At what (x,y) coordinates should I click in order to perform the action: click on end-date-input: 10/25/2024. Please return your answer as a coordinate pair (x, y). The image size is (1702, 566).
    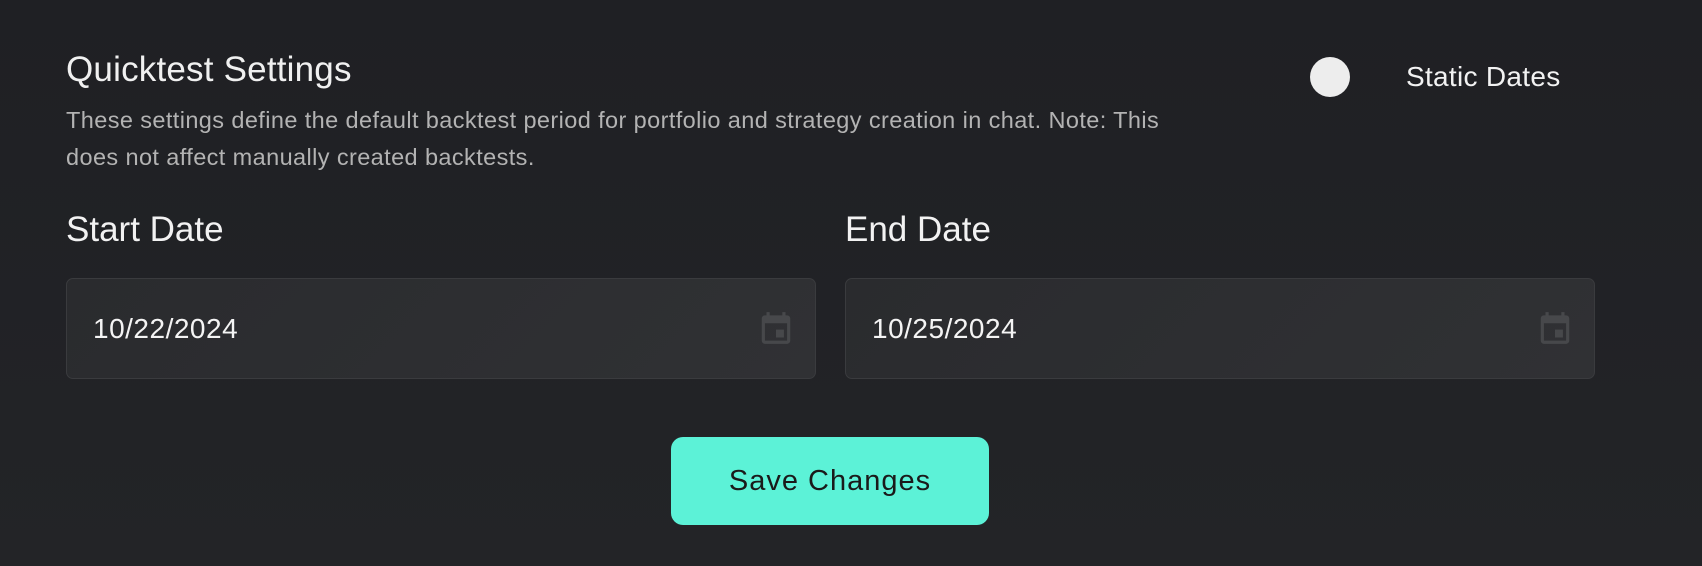
    Looking at the image, I should click on (1220, 328).